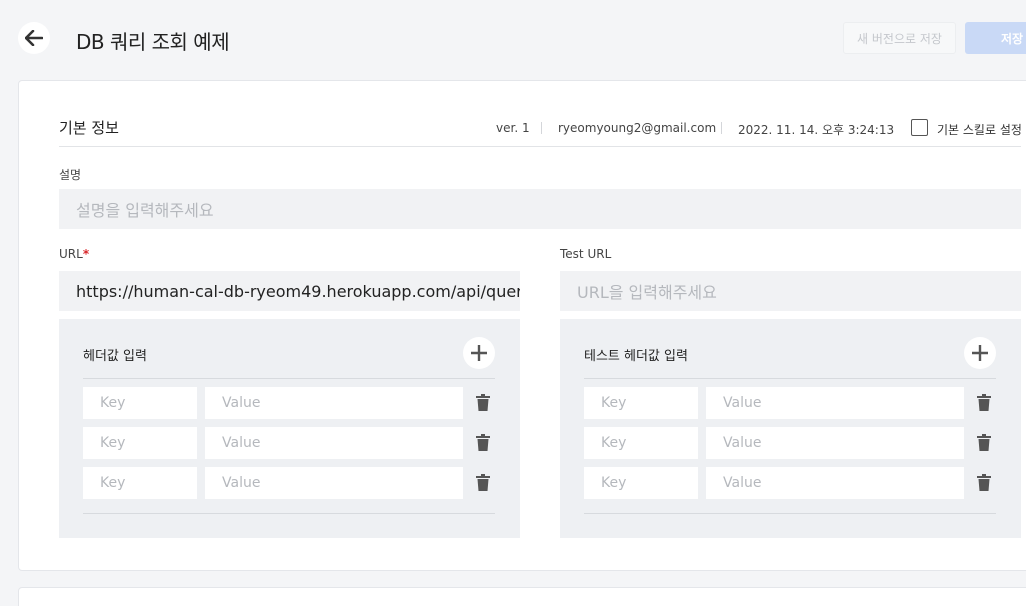 The height and width of the screenshot is (606, 1026). I want to click on add-test-header-button, so click(980, 353).